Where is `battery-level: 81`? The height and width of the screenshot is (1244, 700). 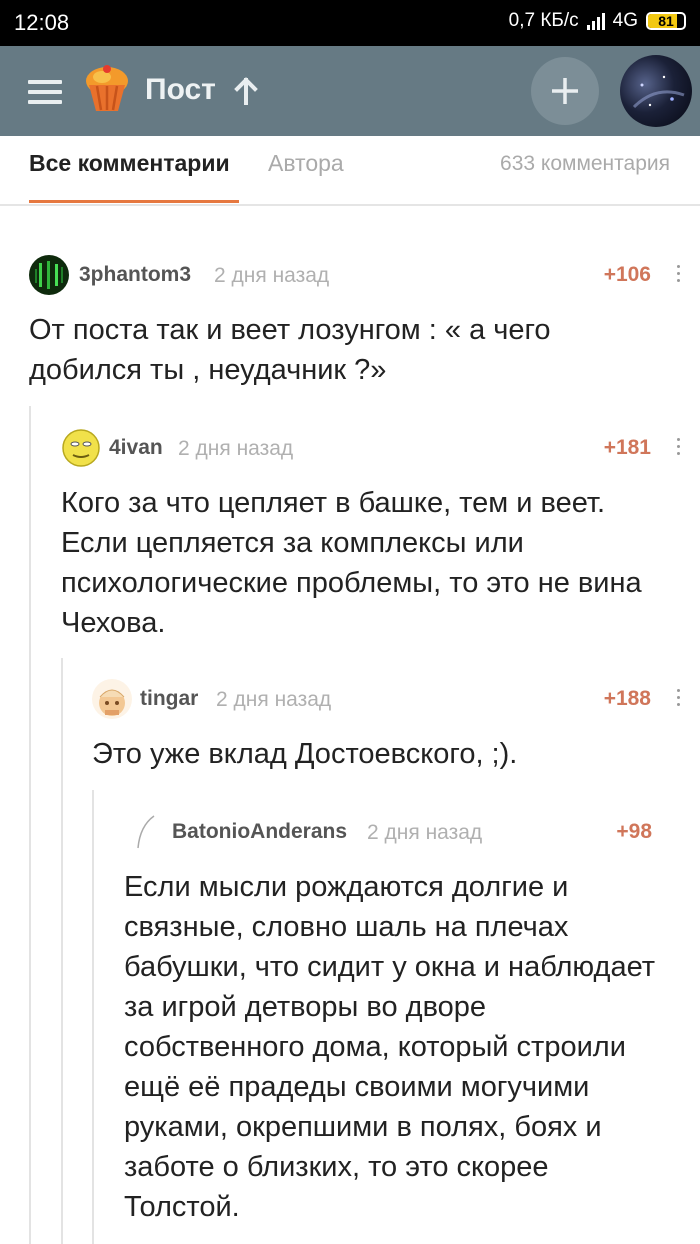 battery-level: 81 is located at coordinates (666, 21).